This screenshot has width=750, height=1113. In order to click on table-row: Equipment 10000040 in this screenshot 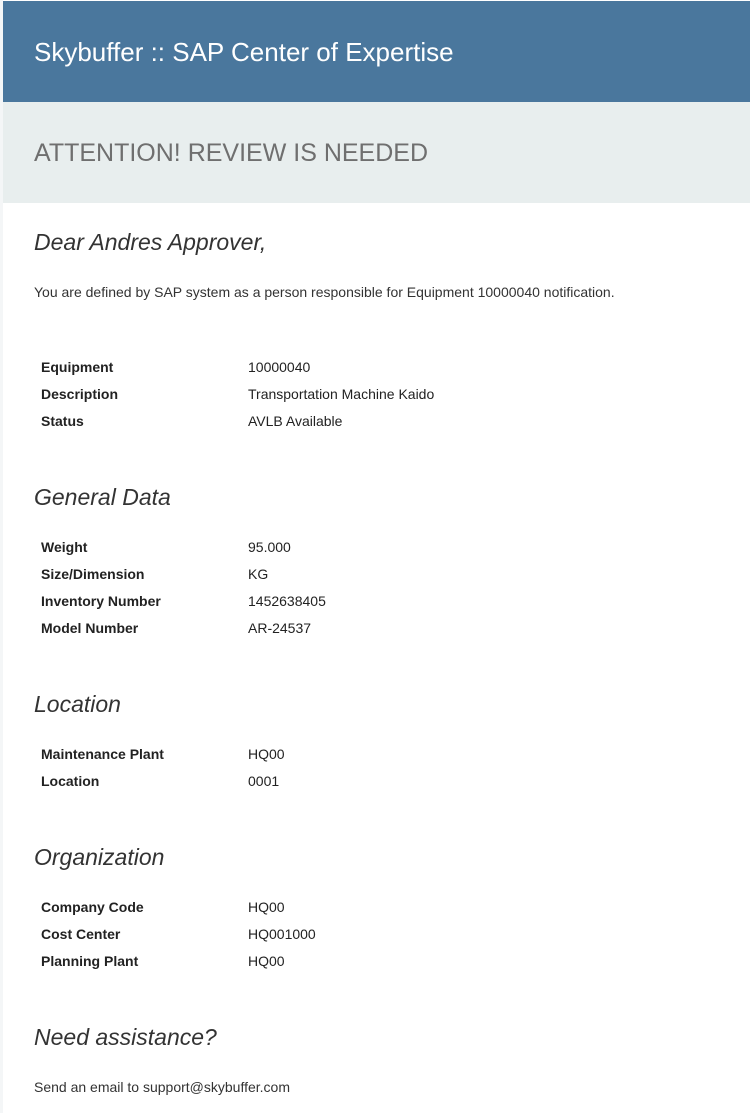, I will do `click(371, 367)`.